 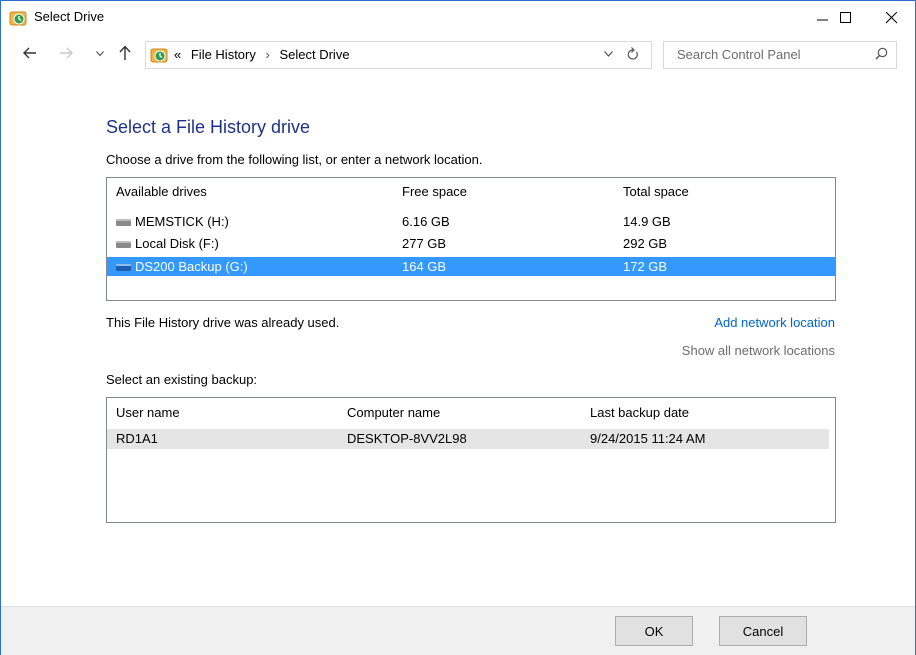 What do you see at coordinates (182, 379) in the screenshot?
I see `existing-backup-label: Select an existing backup:` at bounding box center [182, 379].